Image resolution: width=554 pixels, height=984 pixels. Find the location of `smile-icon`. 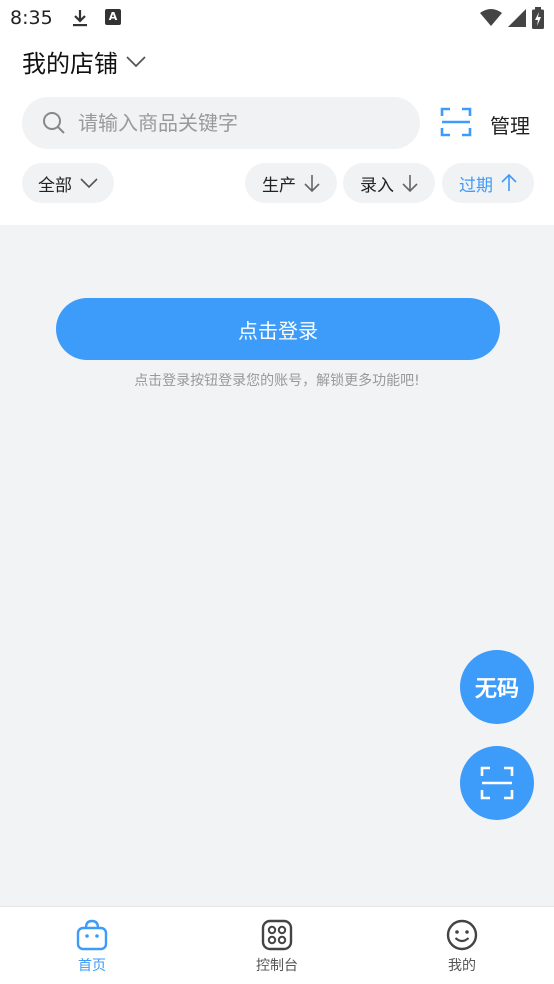

smile-icon is located at coordinates (462, 935).